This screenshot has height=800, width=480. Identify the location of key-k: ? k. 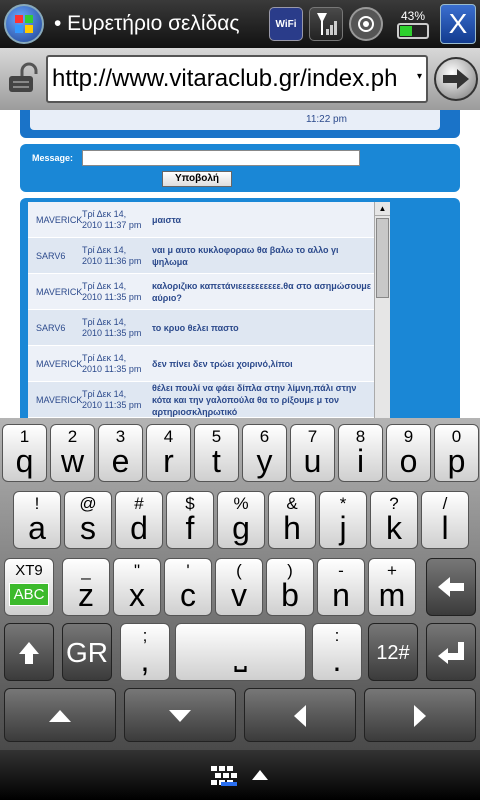
(394, 520).